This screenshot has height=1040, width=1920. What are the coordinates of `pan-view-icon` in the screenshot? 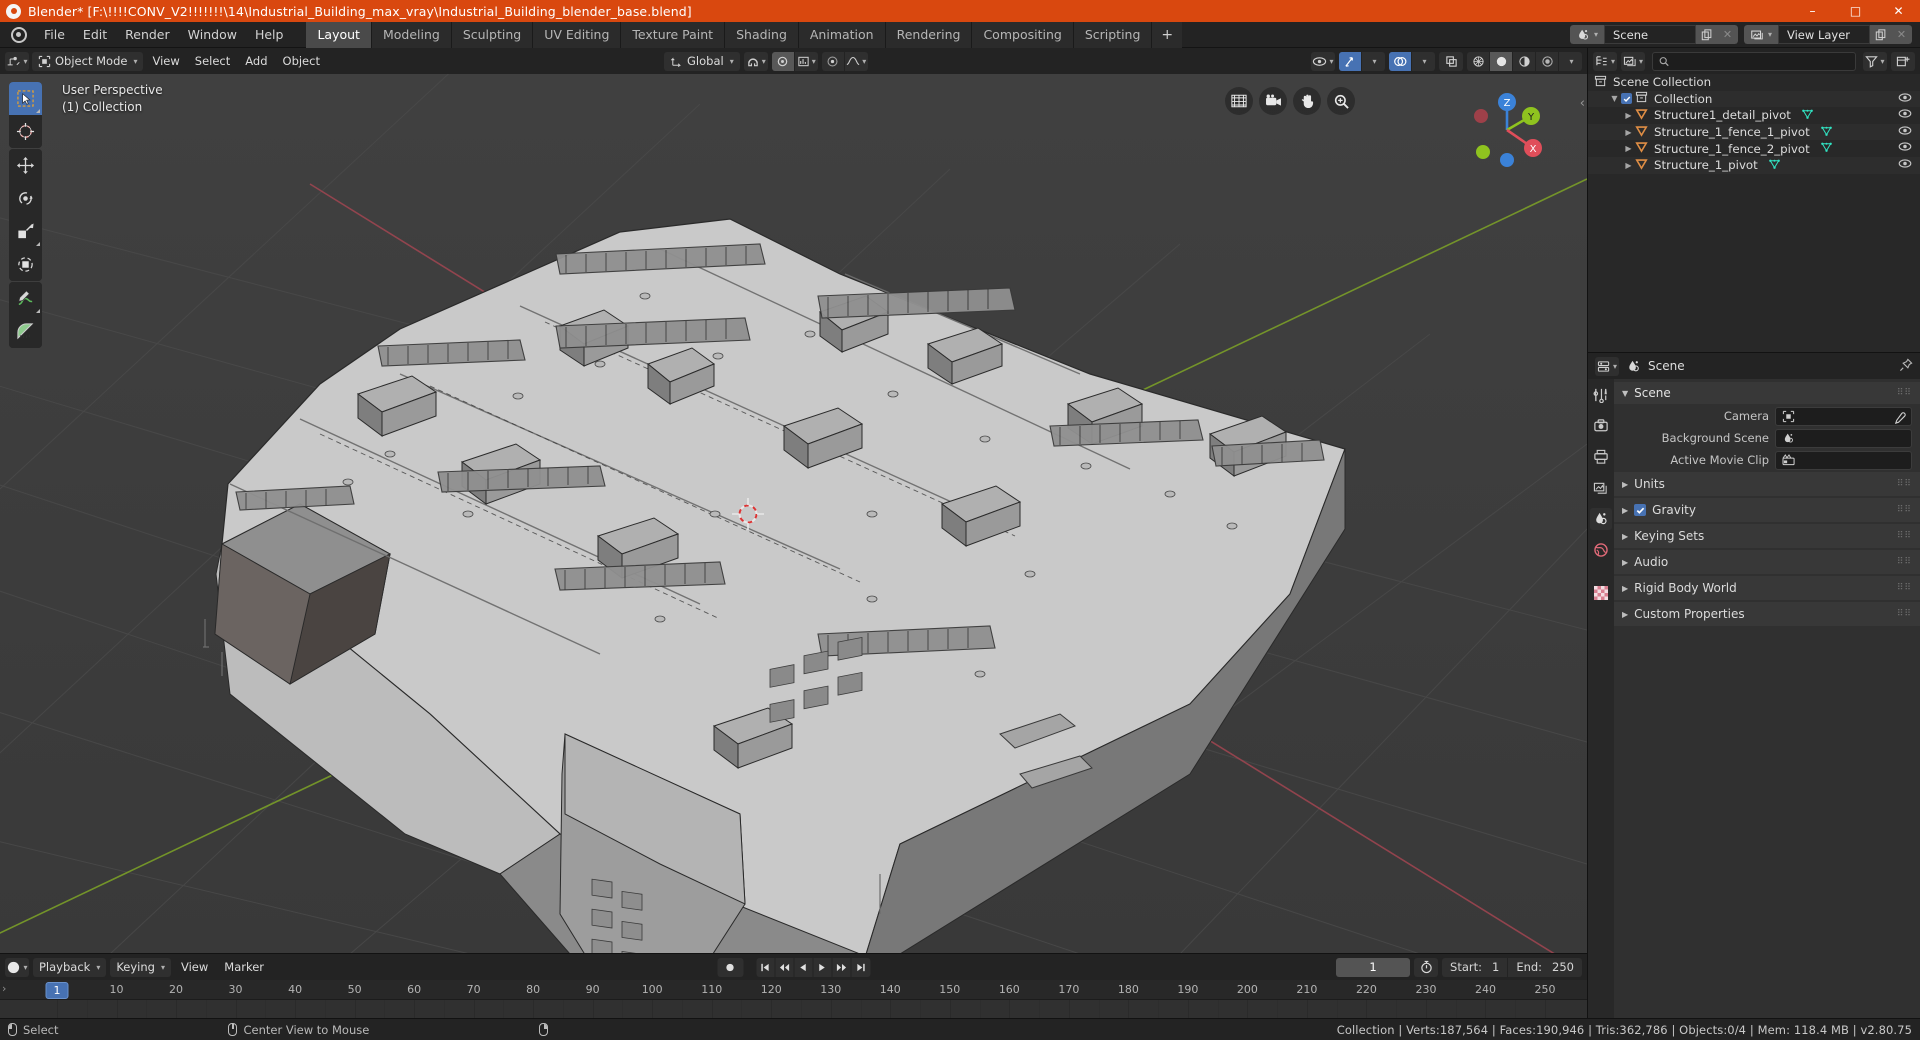 It's located at (1307, 101).